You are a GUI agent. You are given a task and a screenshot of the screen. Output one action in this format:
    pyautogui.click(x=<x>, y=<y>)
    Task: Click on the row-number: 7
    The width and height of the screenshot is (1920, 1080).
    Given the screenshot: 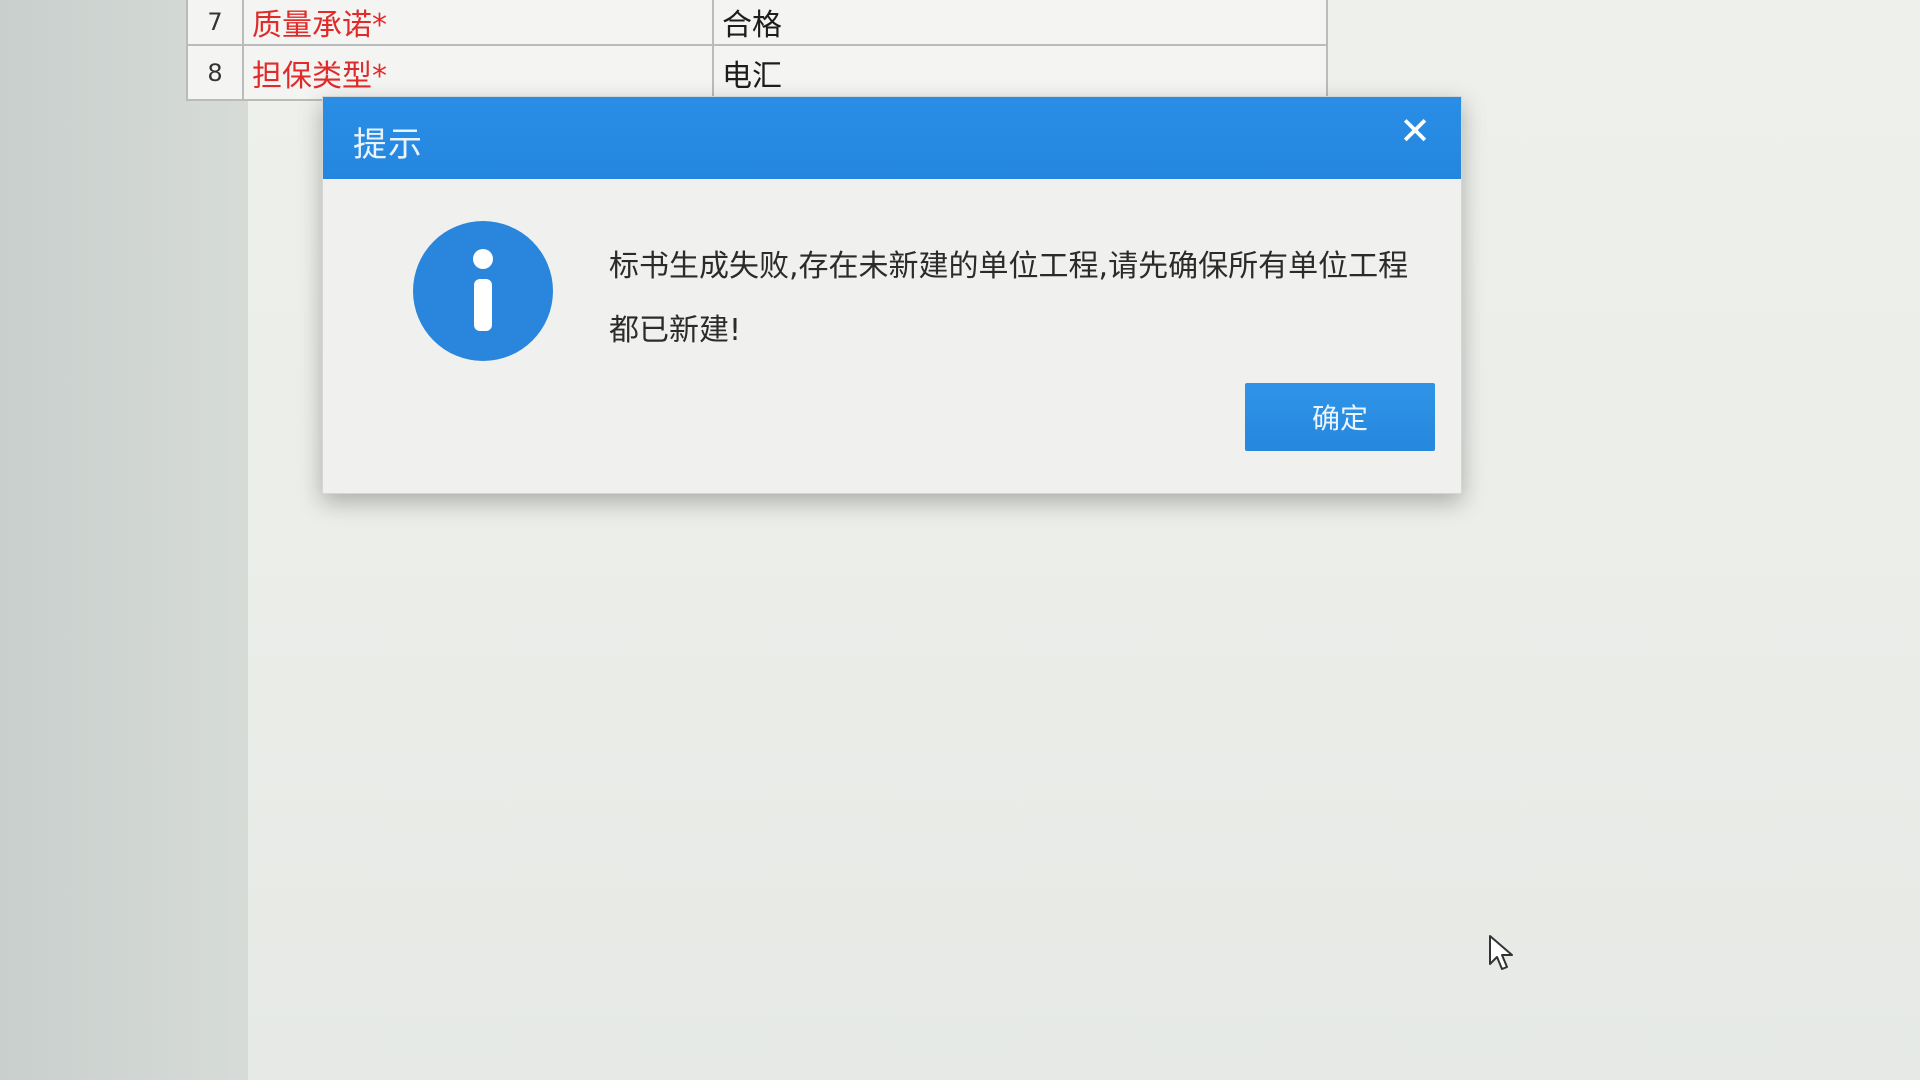 What is the action you would take?
    pyautogui.click(x=215, y=23)
    